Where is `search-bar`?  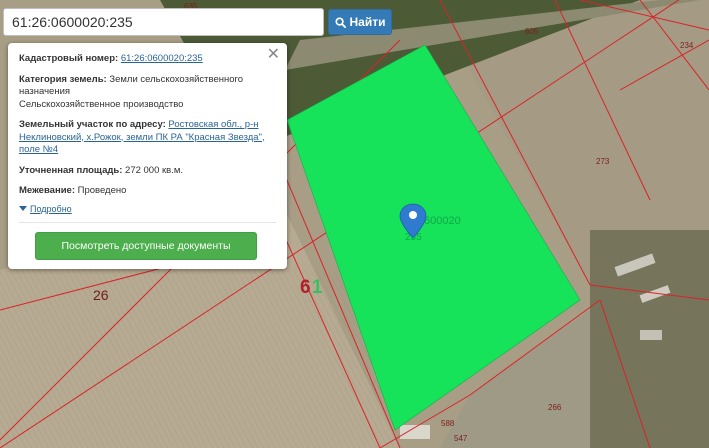
search-bar is located at coordinates (163, 22).